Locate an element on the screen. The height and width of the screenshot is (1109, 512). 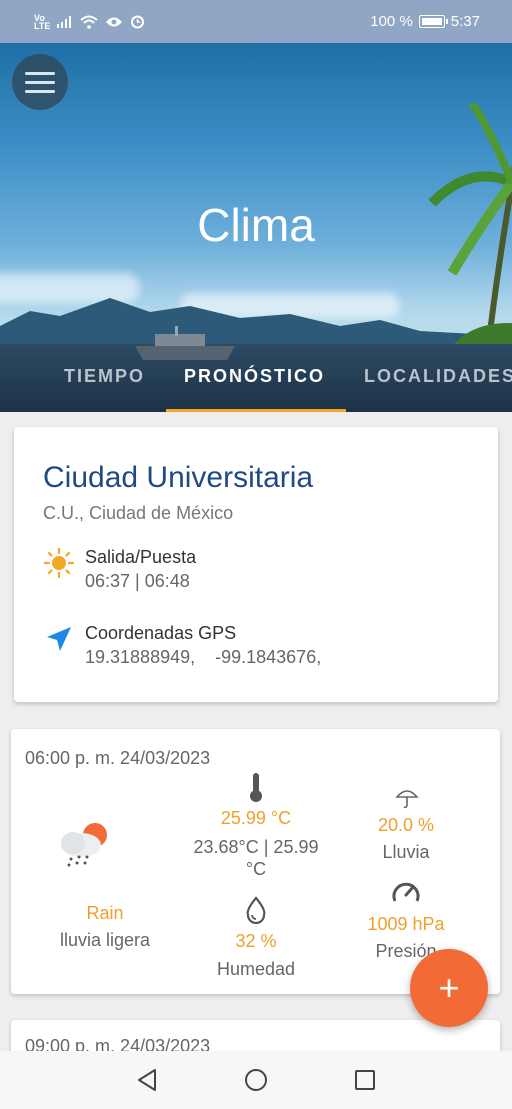
status-left: Vo LTE is located at coordinates (89, 21).